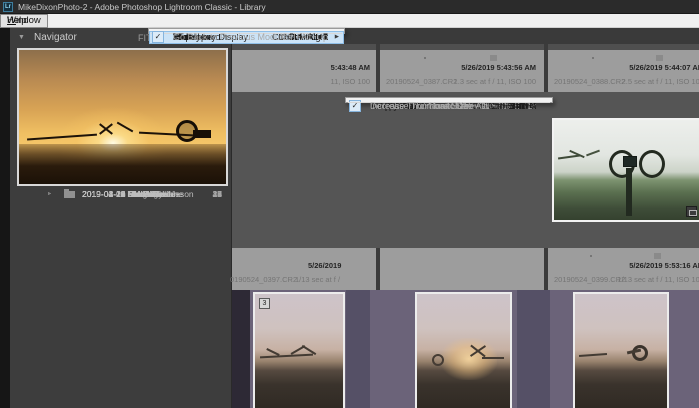  I want to click on cannon-trail, so click(629, 192).